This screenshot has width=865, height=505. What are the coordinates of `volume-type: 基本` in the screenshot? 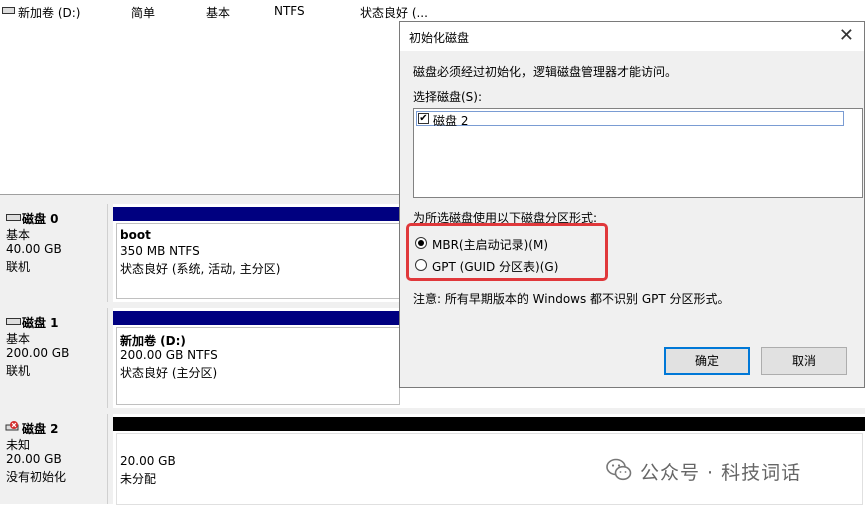 It's located at (218, 13).